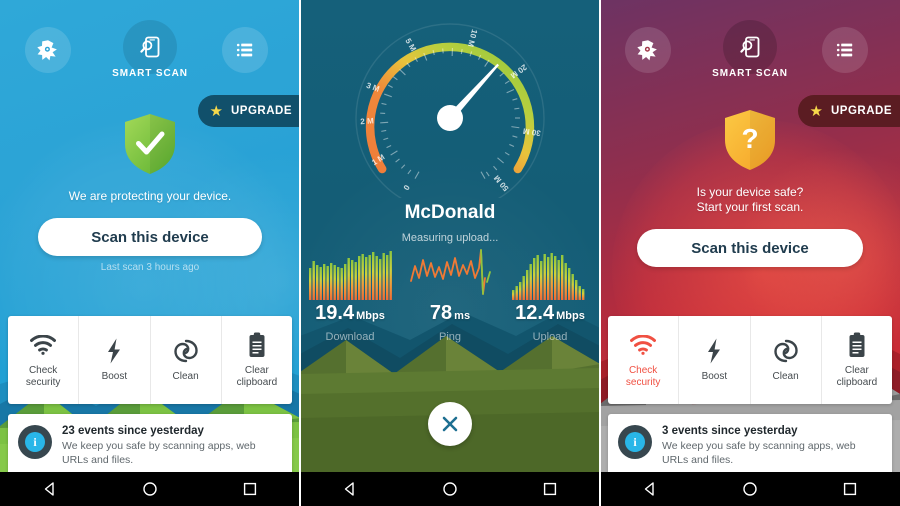  Describe the element at coordinates (186, 351) in the screenshot. I see `clean-swirl-icon` at that location.